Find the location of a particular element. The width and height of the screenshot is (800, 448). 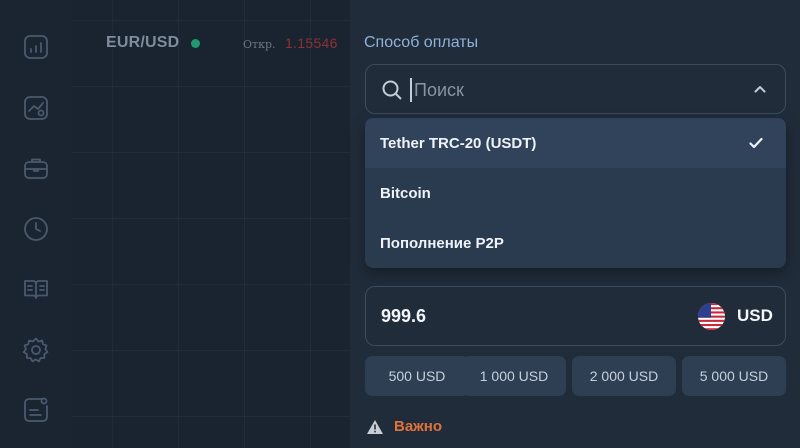

book-icon is located at coordinates (36, 289).